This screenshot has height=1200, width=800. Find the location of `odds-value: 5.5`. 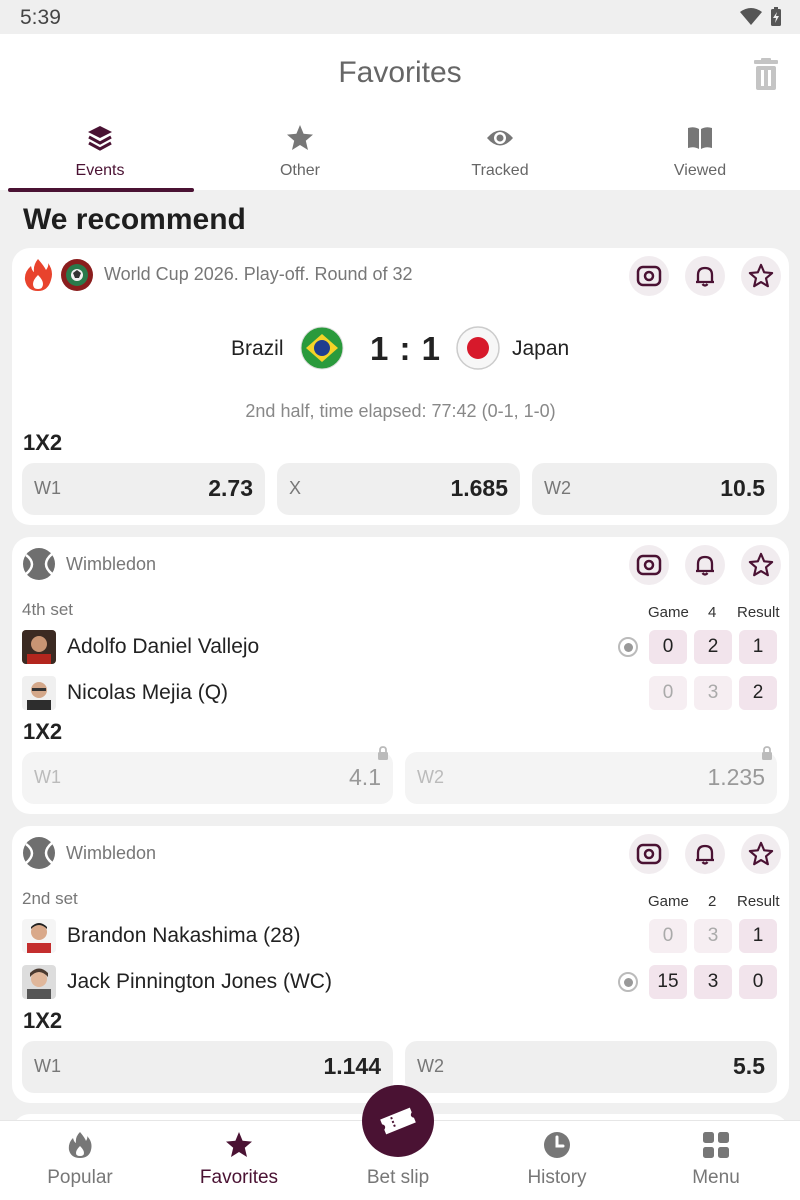

odds-value: 5.5 is located at coordinates (749, 1066).